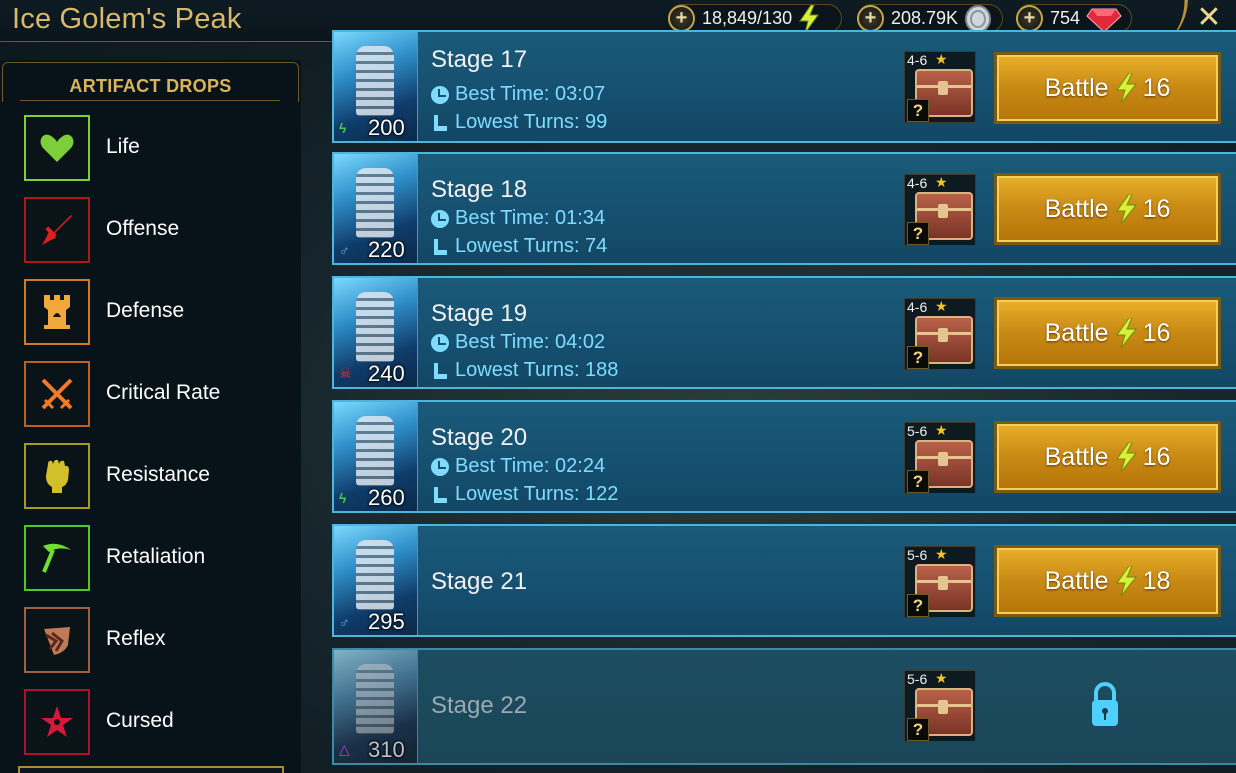  Describe the element at coordinates (57, 640) in the screenshot. I see `shield-arrow-icon` at that location.